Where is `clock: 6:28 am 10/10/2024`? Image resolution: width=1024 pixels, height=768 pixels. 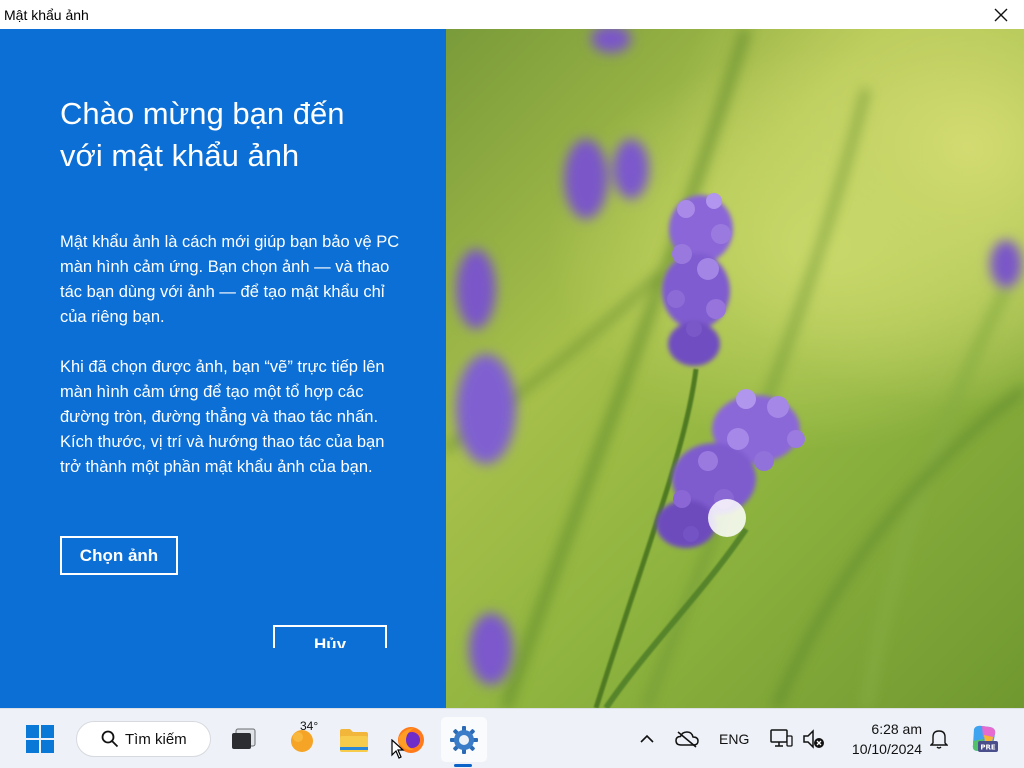 clock: 6:28 am 10/10/2024 is located at coordinates (877, 739).